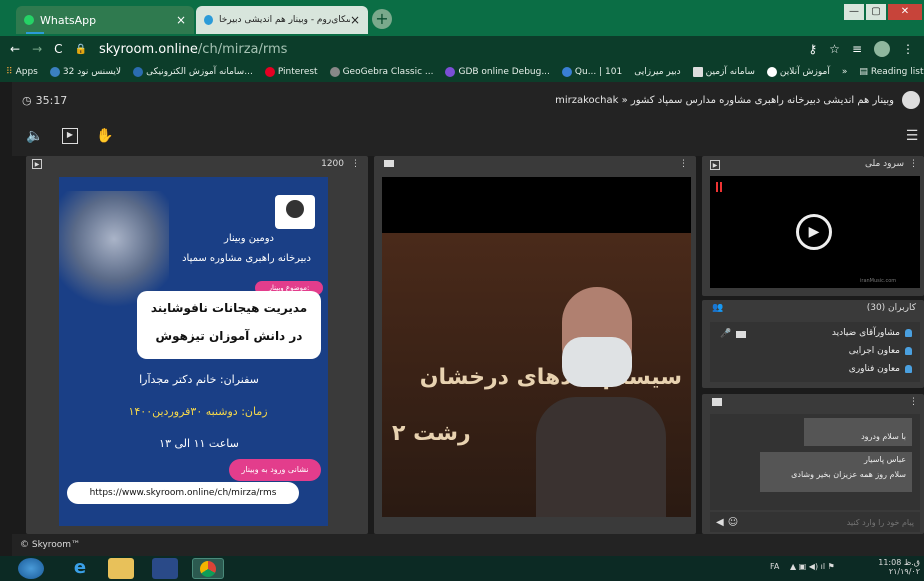 The height and width of the screenshot is (581, 924). I want to click on chrome-icon, so click(208, 569).